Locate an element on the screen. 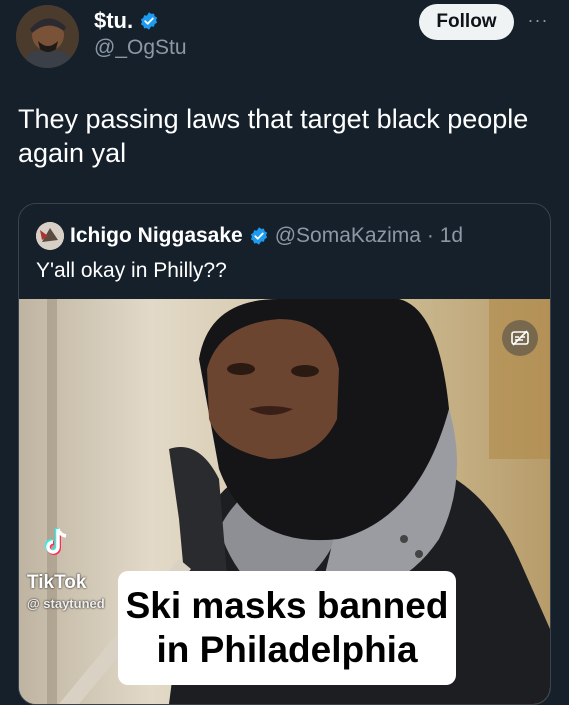  caption-toggle-icon is located at coordinates (520, 338).